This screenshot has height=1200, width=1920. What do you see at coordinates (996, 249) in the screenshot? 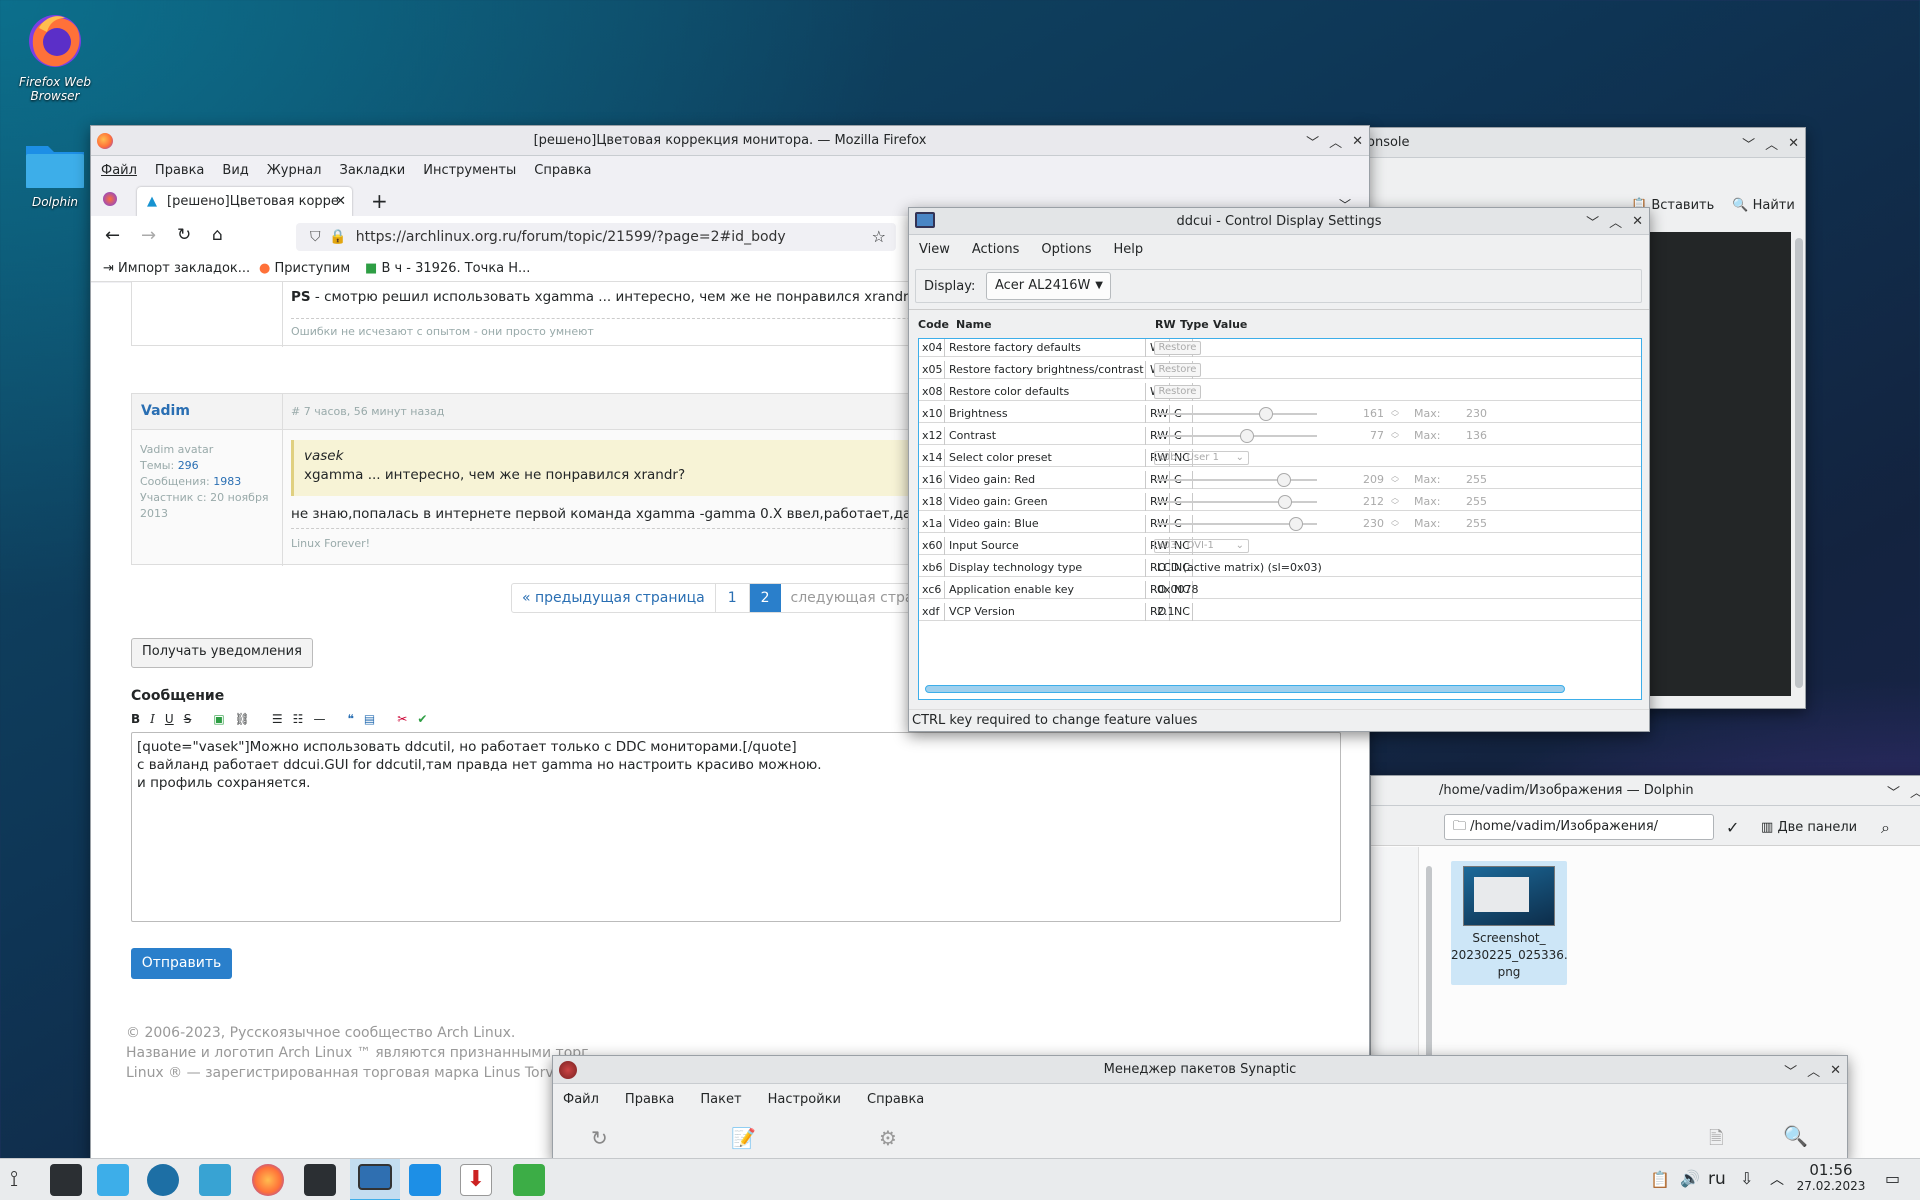
I see `menu-actions: Actions` at bounding box center [996, 249].